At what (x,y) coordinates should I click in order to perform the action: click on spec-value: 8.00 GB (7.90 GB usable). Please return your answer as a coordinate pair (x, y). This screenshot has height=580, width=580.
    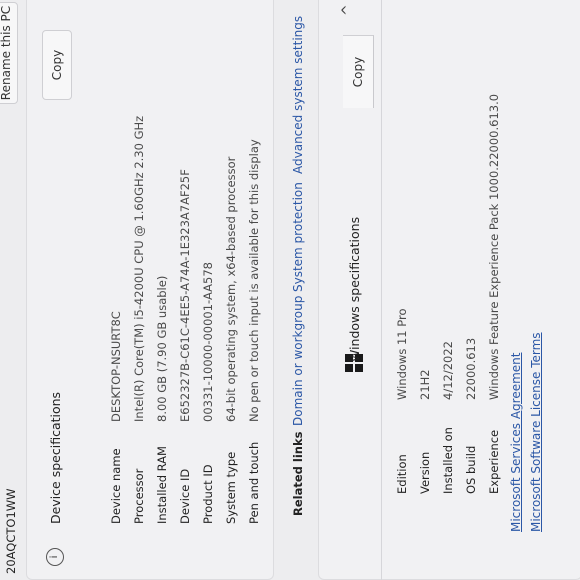
    Looking at the image, I should click on (162, 348).